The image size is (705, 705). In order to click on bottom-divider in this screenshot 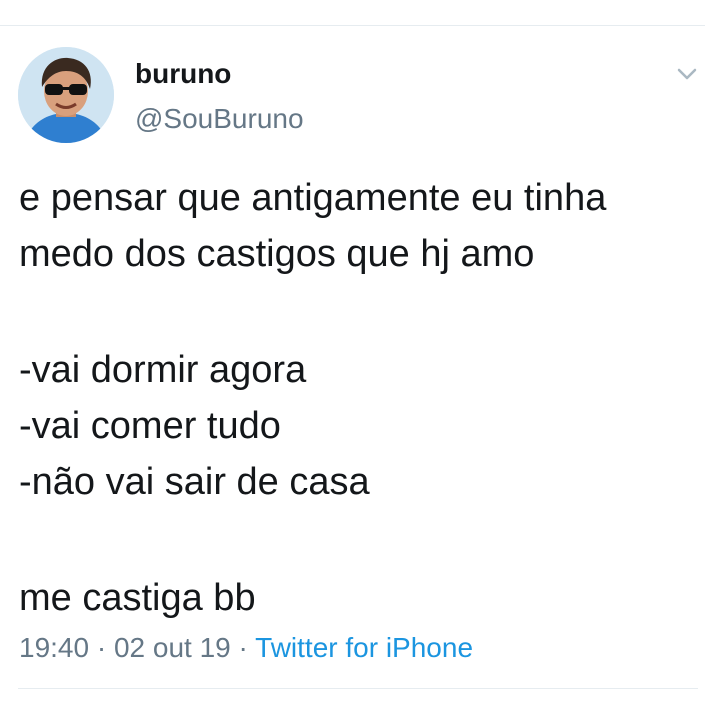, I will do `click(358, 688)`.